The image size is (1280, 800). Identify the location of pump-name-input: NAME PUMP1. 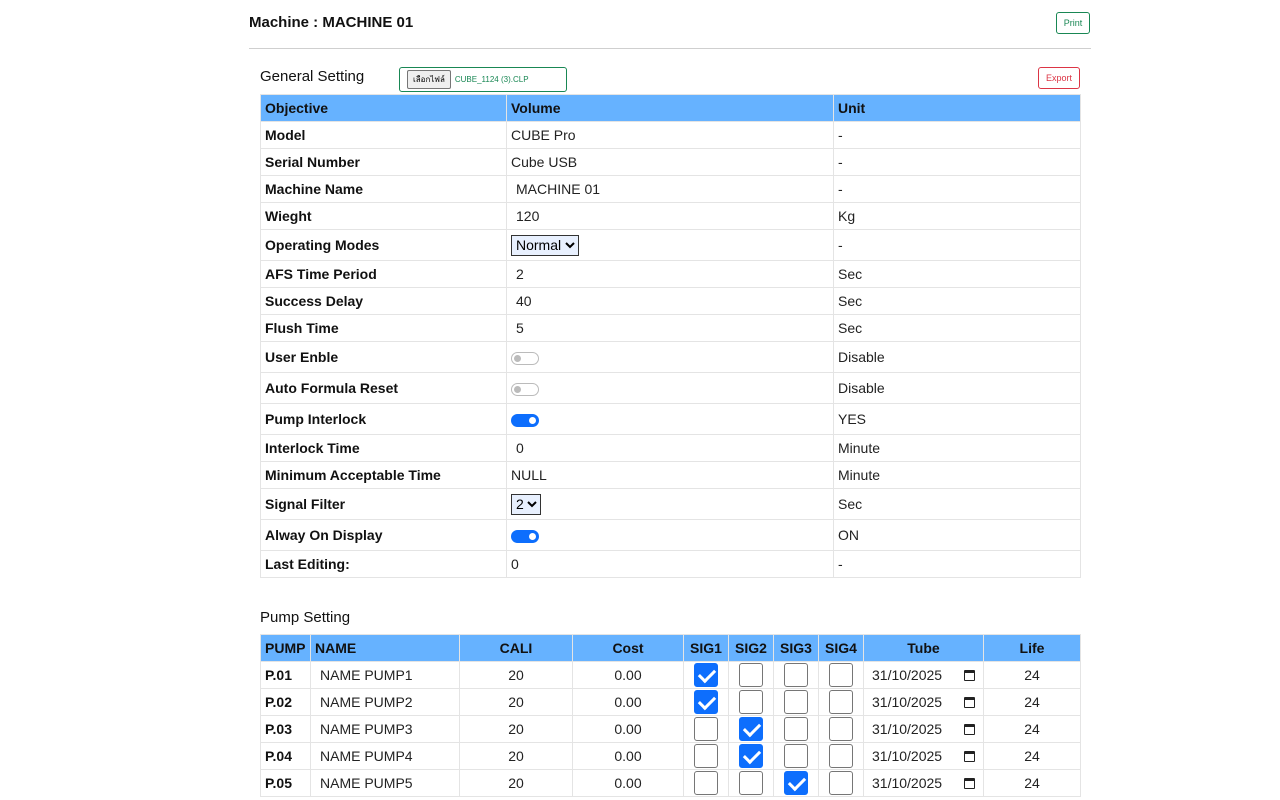
(385, 675).